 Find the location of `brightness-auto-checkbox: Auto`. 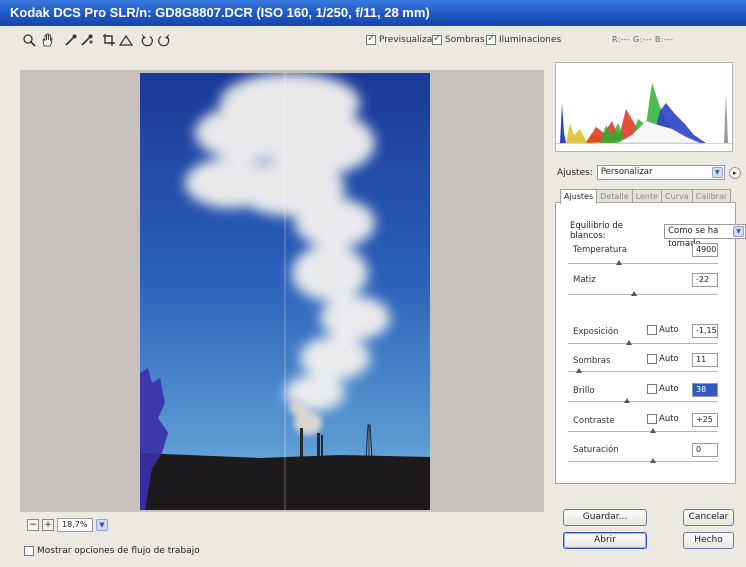

brightness-auto-checkbox: Auto is located at coordinates (663, 389).